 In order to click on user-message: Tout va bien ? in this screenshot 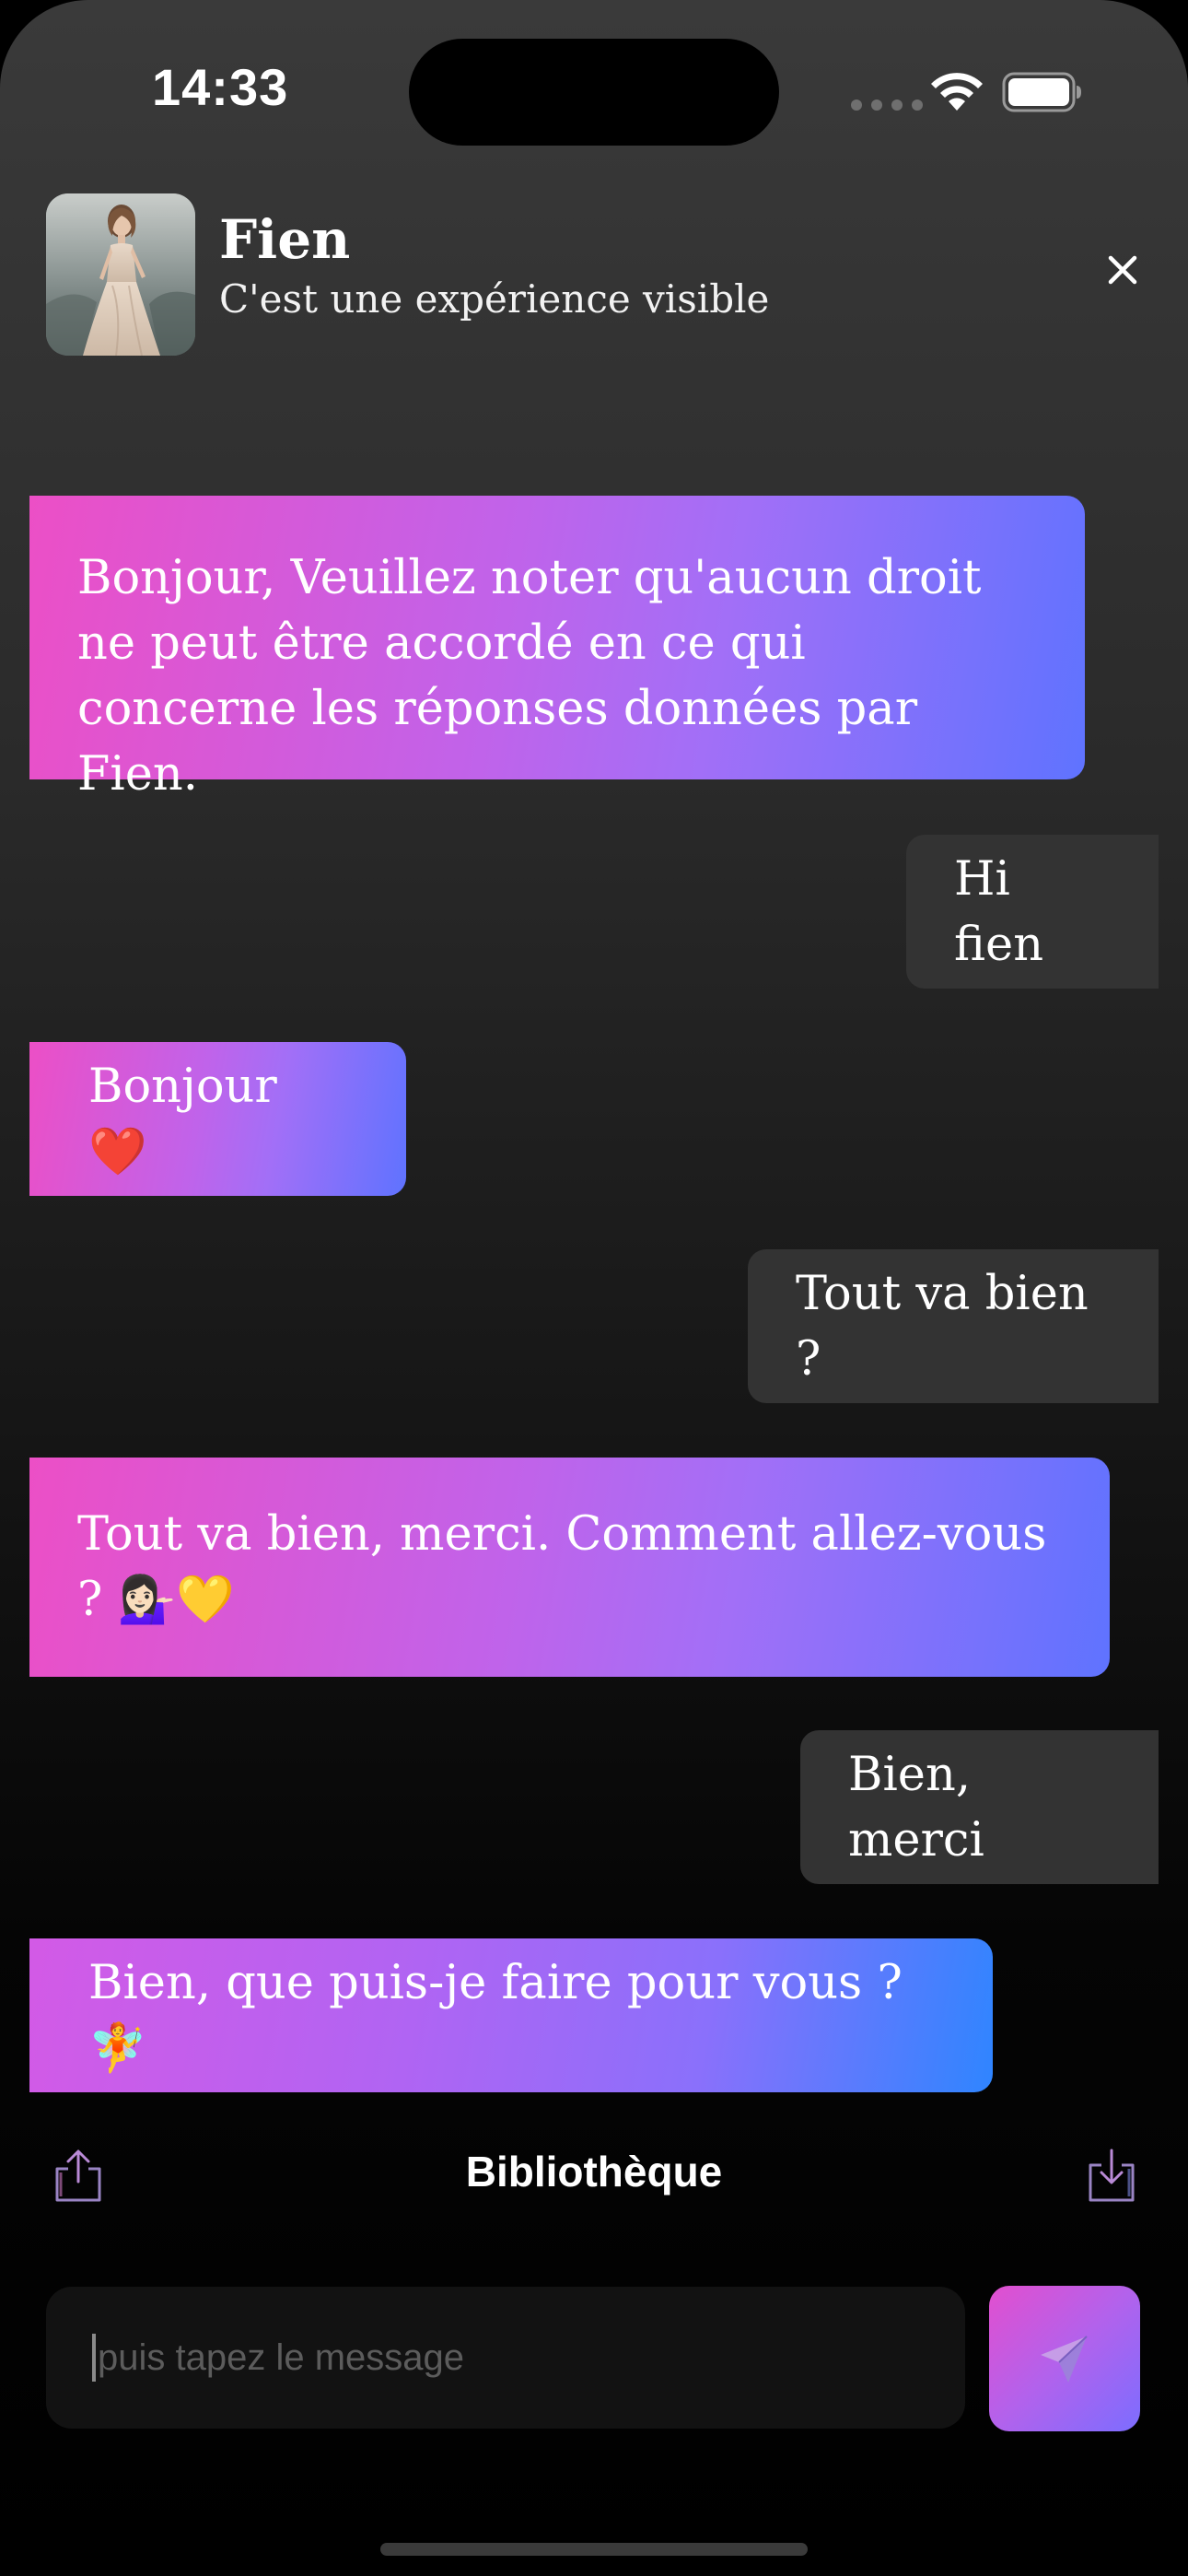, I will do `click(954, 1326)`.